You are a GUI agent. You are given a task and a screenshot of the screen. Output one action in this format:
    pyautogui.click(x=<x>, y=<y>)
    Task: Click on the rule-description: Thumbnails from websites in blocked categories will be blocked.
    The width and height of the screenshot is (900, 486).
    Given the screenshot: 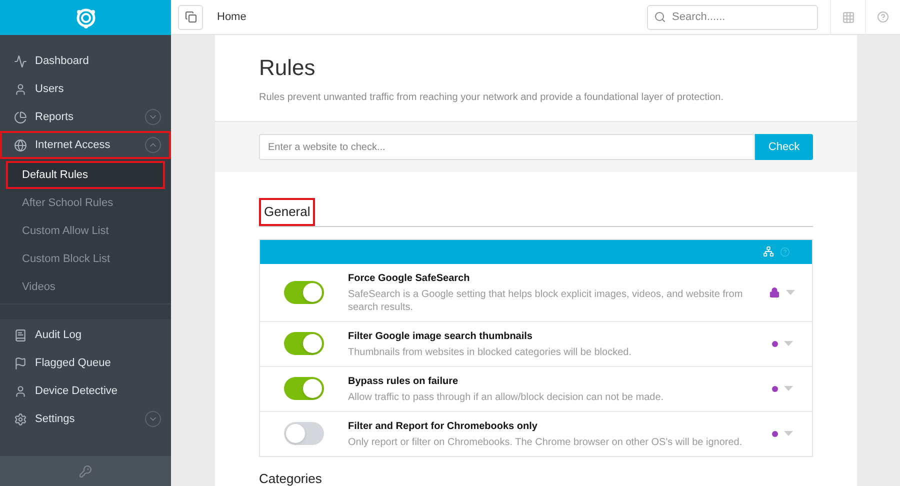 What is the action you would take?
    pyautogui.click(x=490, y=352)
    